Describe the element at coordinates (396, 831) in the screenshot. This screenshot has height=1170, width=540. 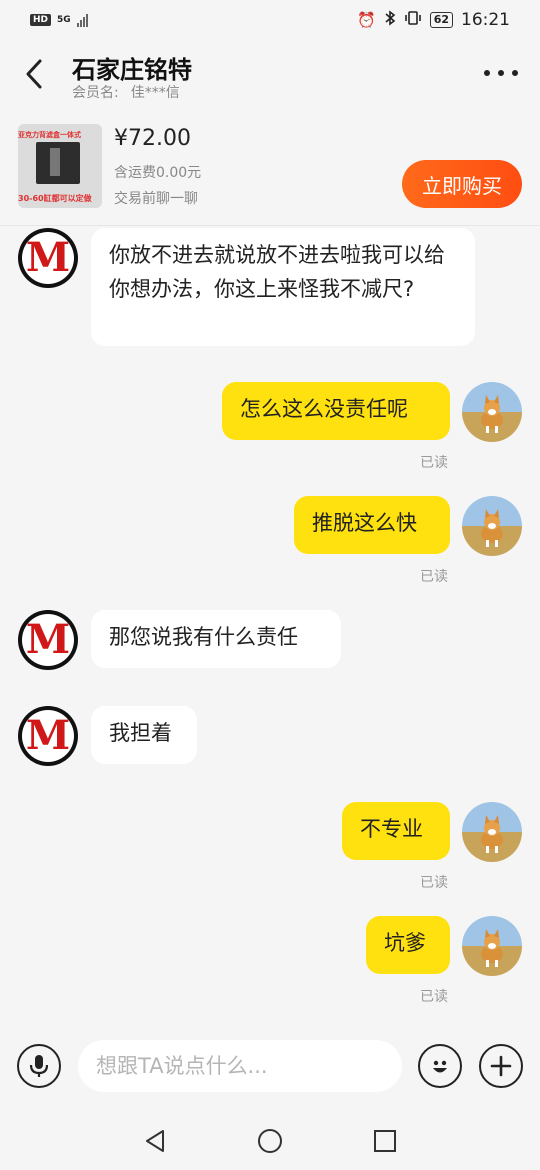
I see `message-bubble-sent: 不专业` at that location.